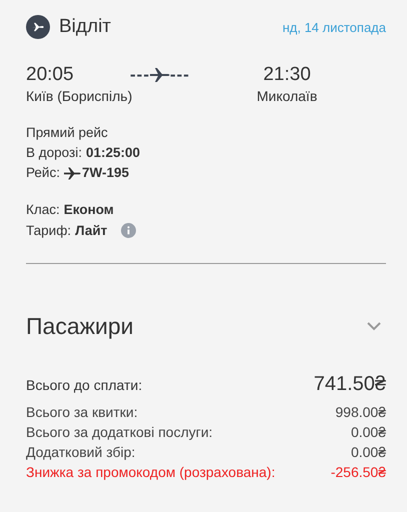  Describe the element at coordinates (80, 326) in the screenshot. I see `passengers-heading: Пасажири` at that location.